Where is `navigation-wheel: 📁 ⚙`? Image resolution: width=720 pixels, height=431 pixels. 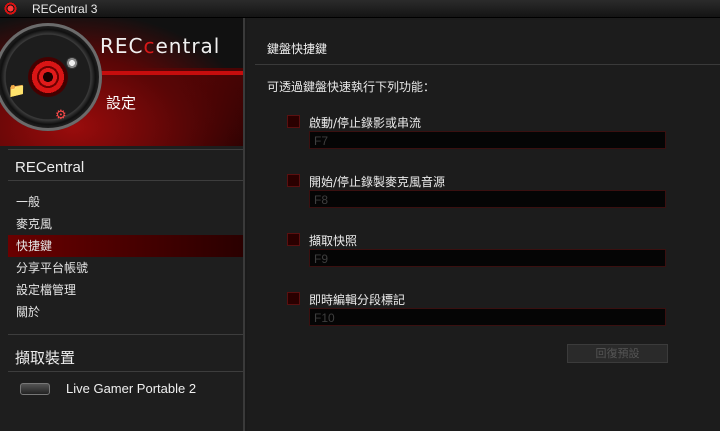 navigation-wheel: 📁 ⚙ is located at coordinates (51, 77).